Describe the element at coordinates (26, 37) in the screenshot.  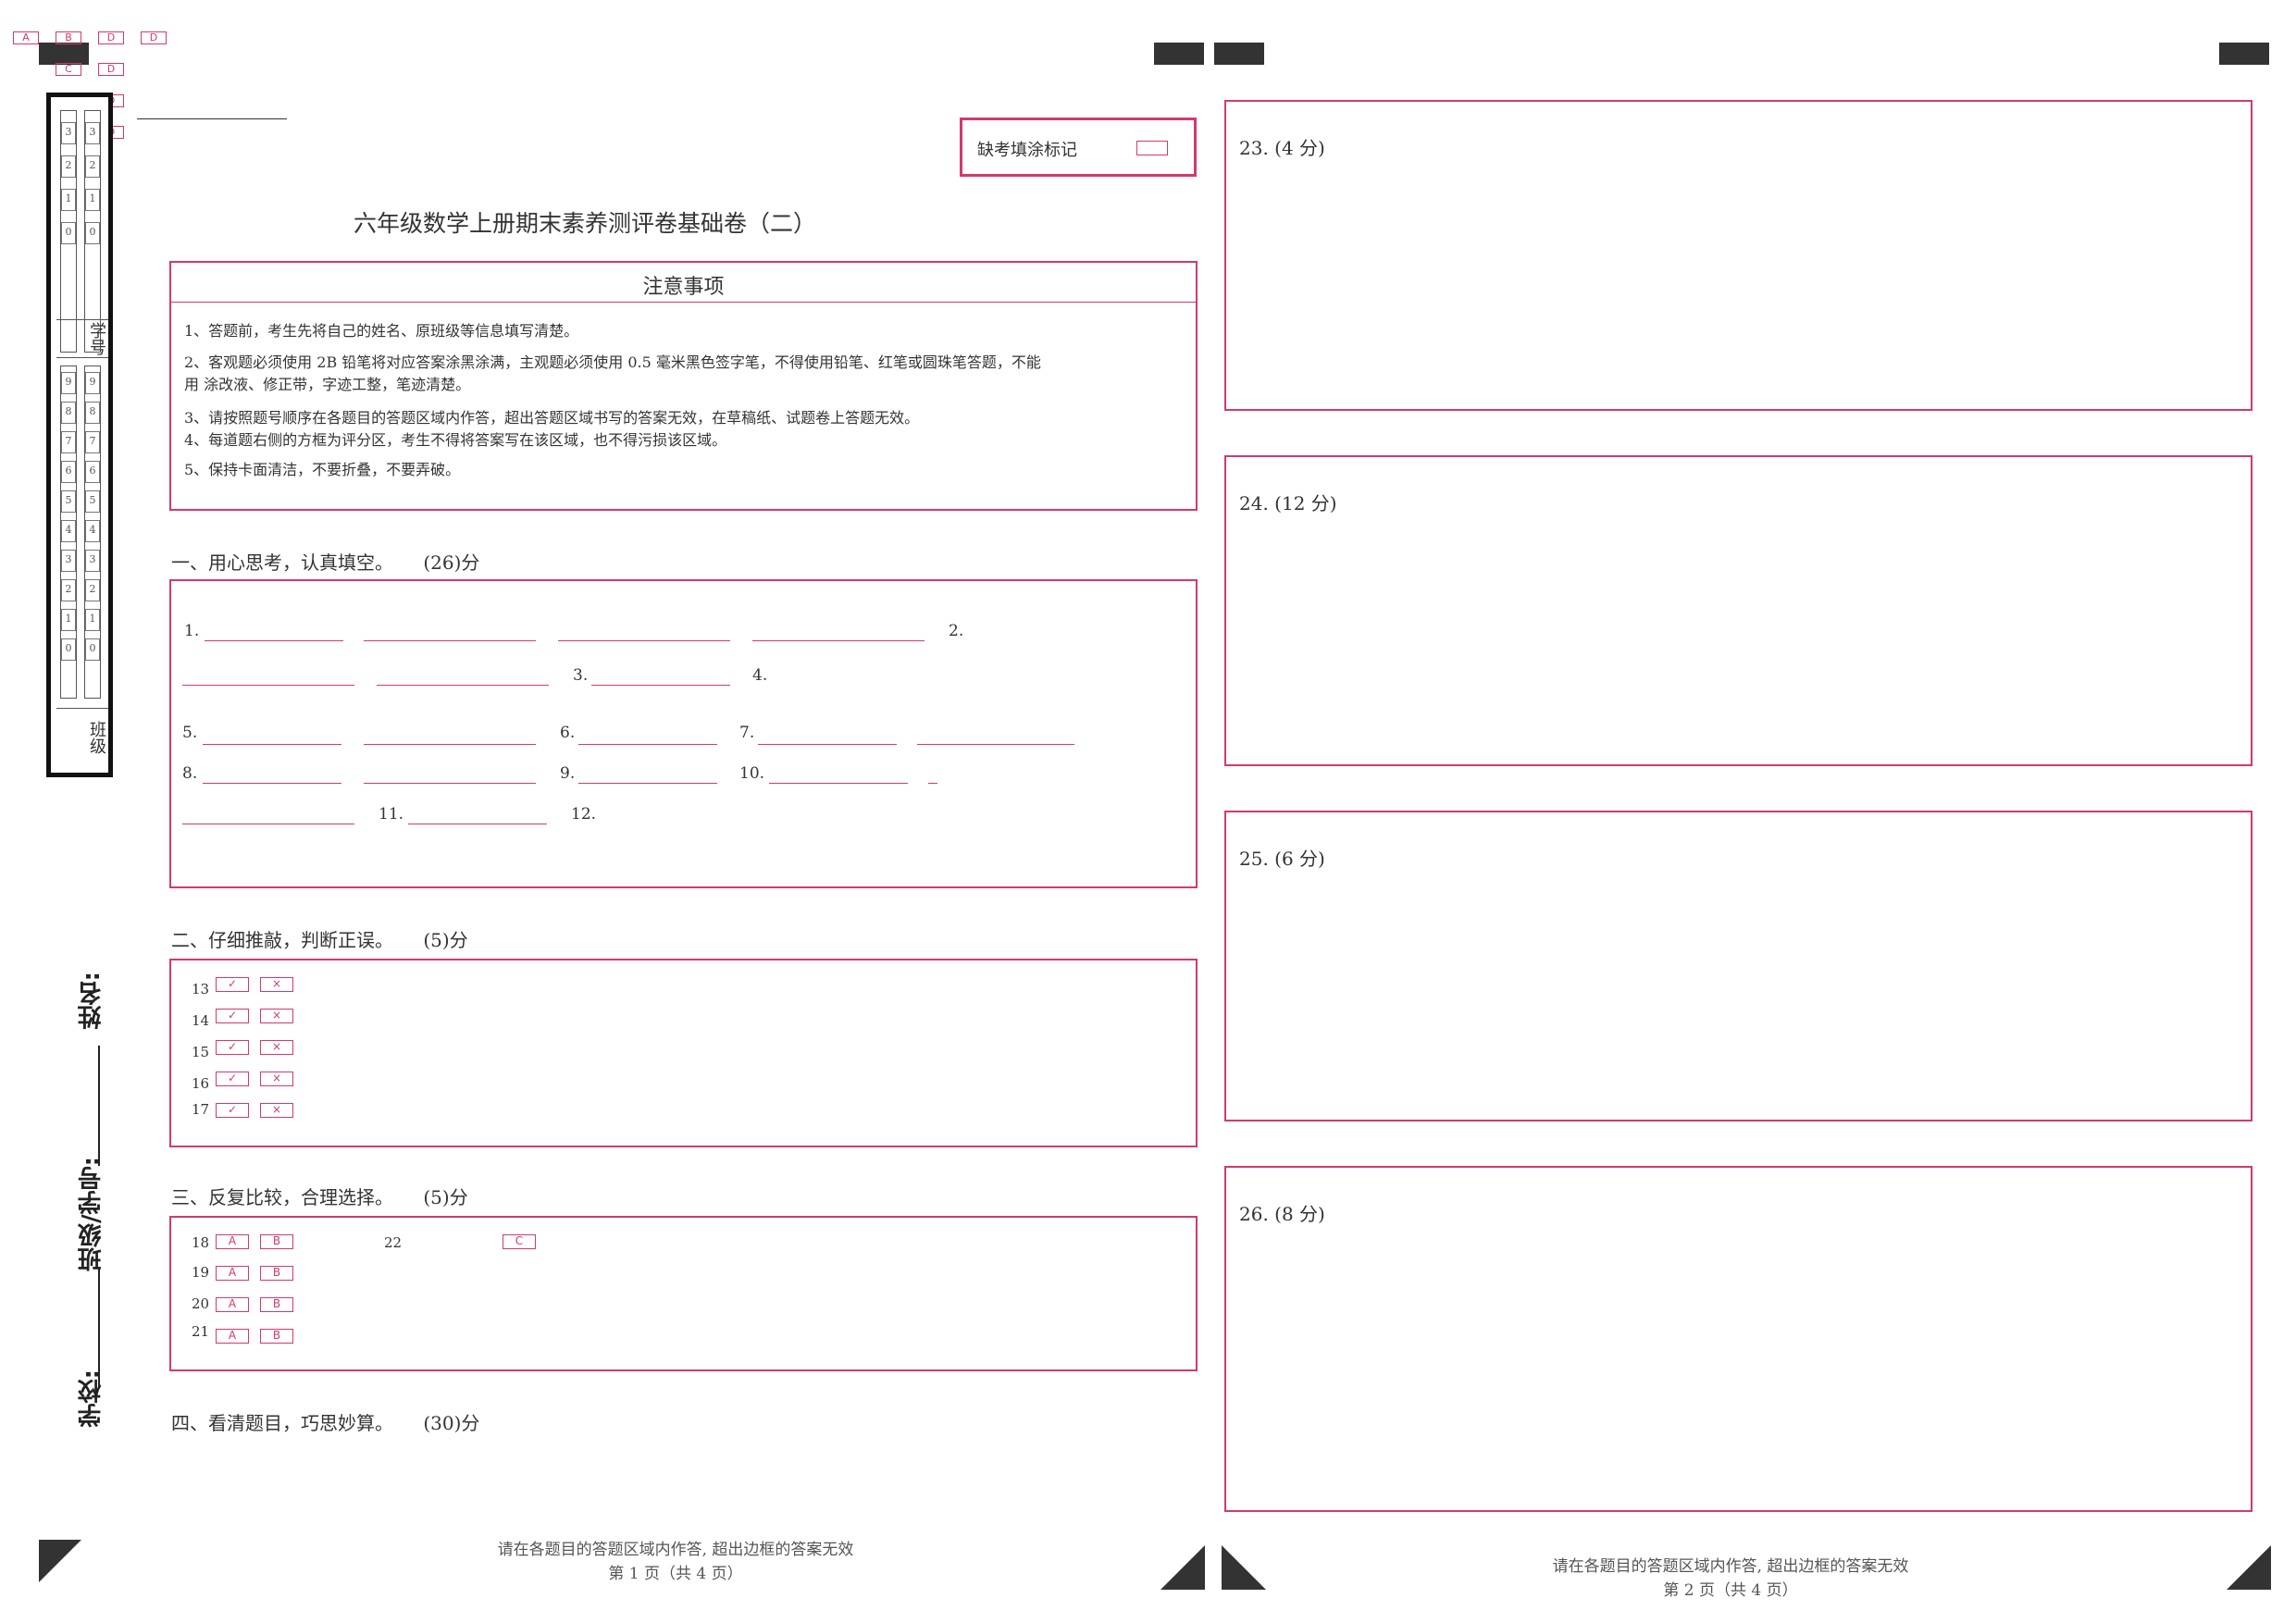
I see `corner-bubble-a: A` at that location.